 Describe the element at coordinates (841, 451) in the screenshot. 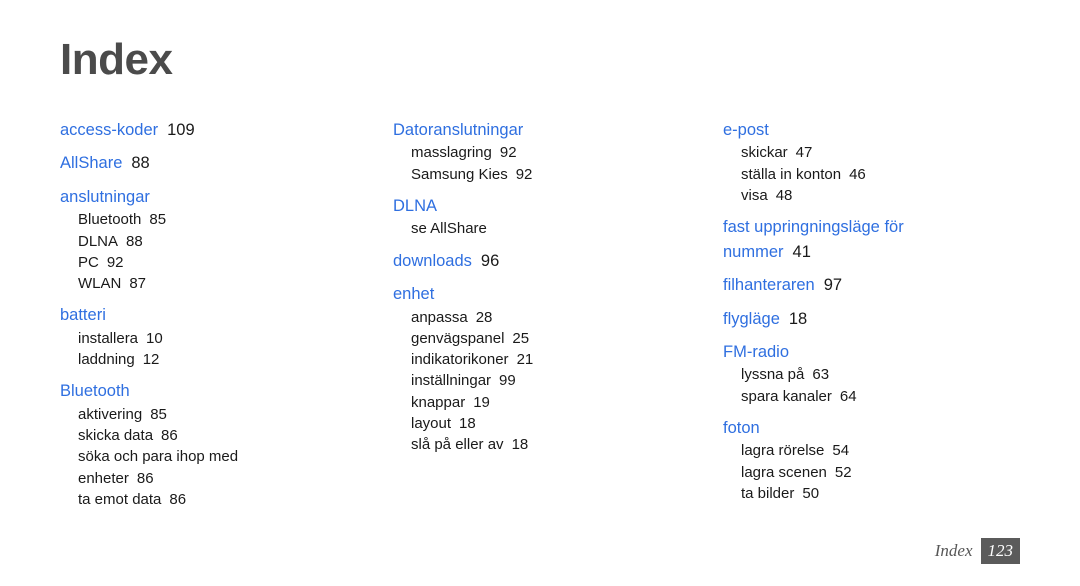

I see `index-subentry-page: 54` at that location.